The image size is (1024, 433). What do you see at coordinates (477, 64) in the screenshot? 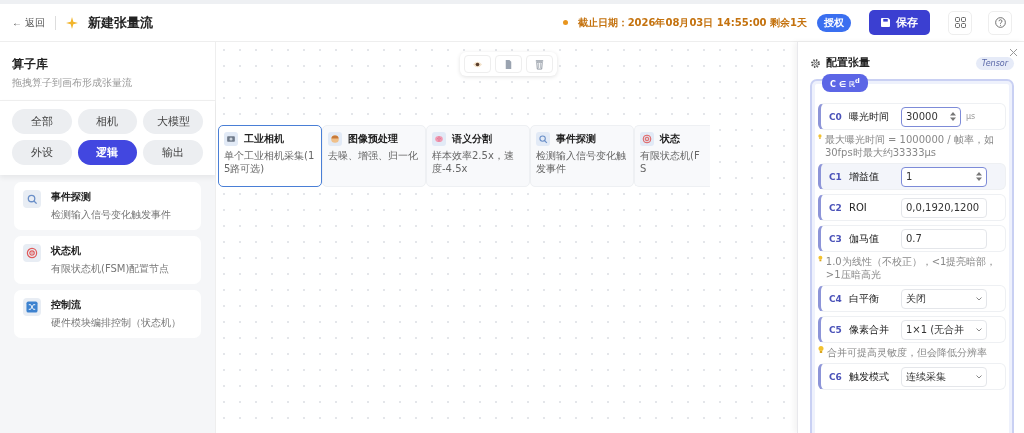
I see `preview-button` at bounding box center [477, 64].